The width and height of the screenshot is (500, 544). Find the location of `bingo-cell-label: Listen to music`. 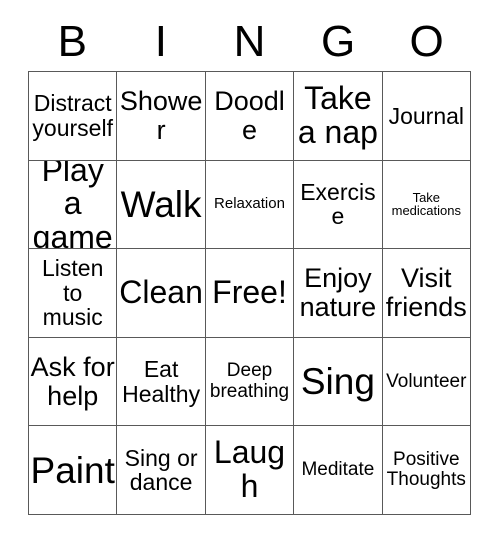

bingo-cell-label: Listen to music is located at coordinates (73, 293).